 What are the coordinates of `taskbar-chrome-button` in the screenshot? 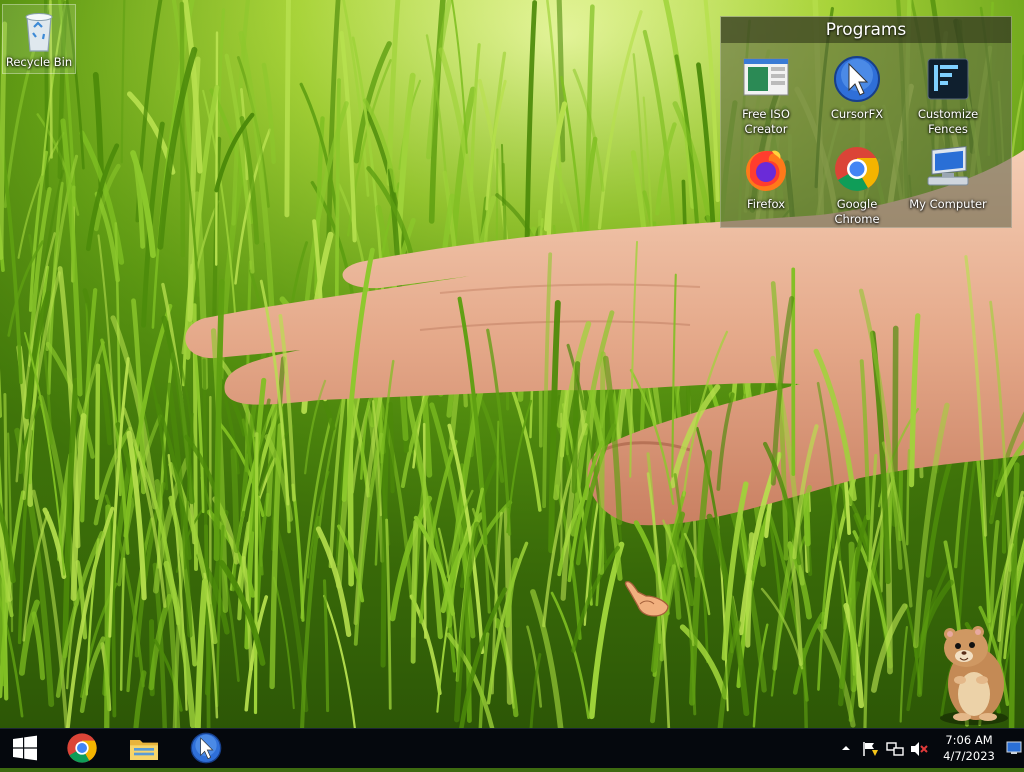 It's located at (82, 748).